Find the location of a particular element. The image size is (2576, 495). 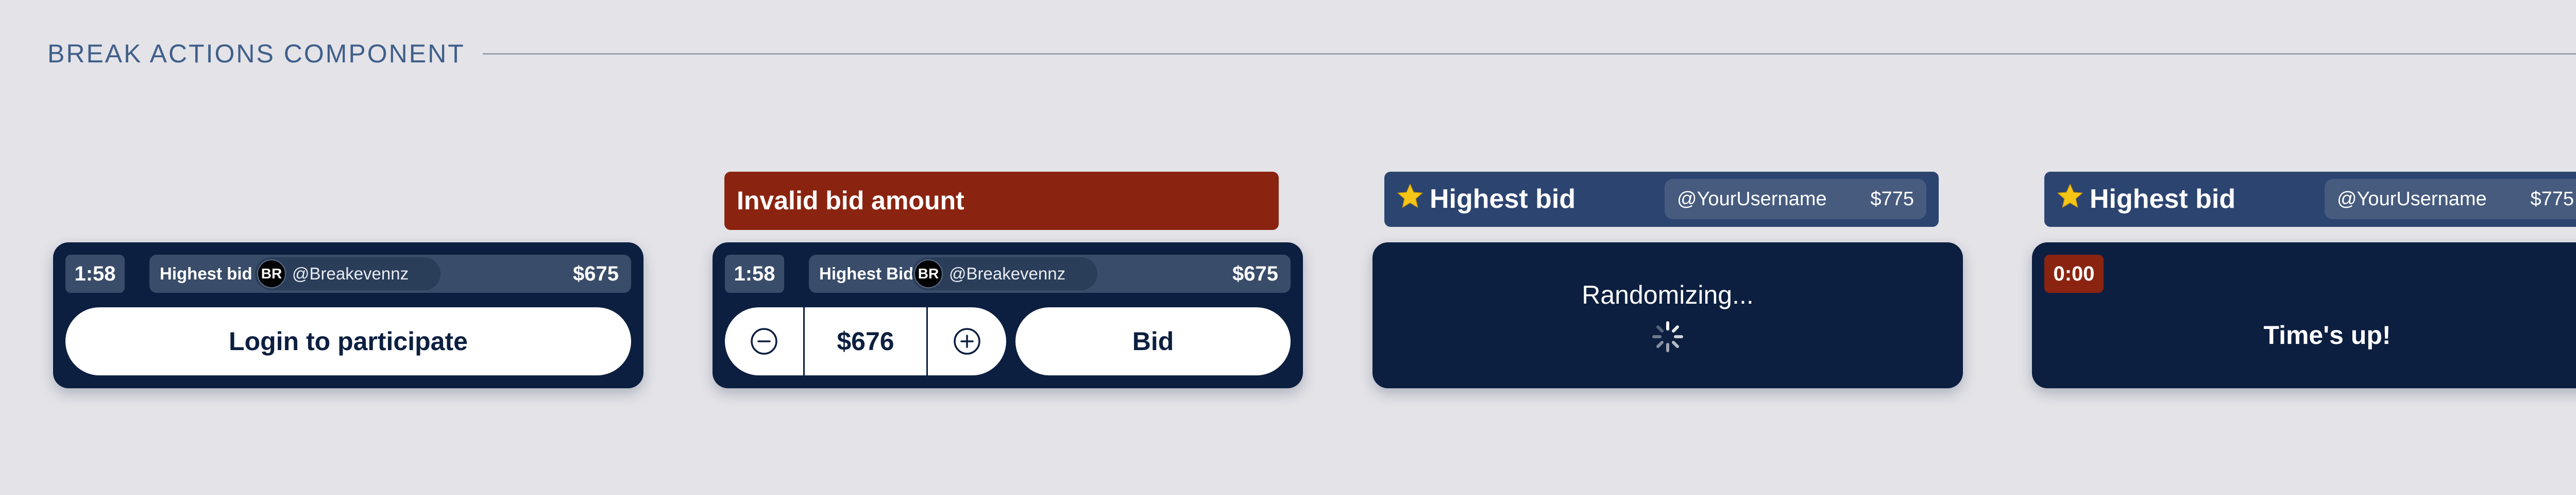

info-bar: 1:58 Highest bid BR @Breakevennz $675 is located at coordinates (348, 274).